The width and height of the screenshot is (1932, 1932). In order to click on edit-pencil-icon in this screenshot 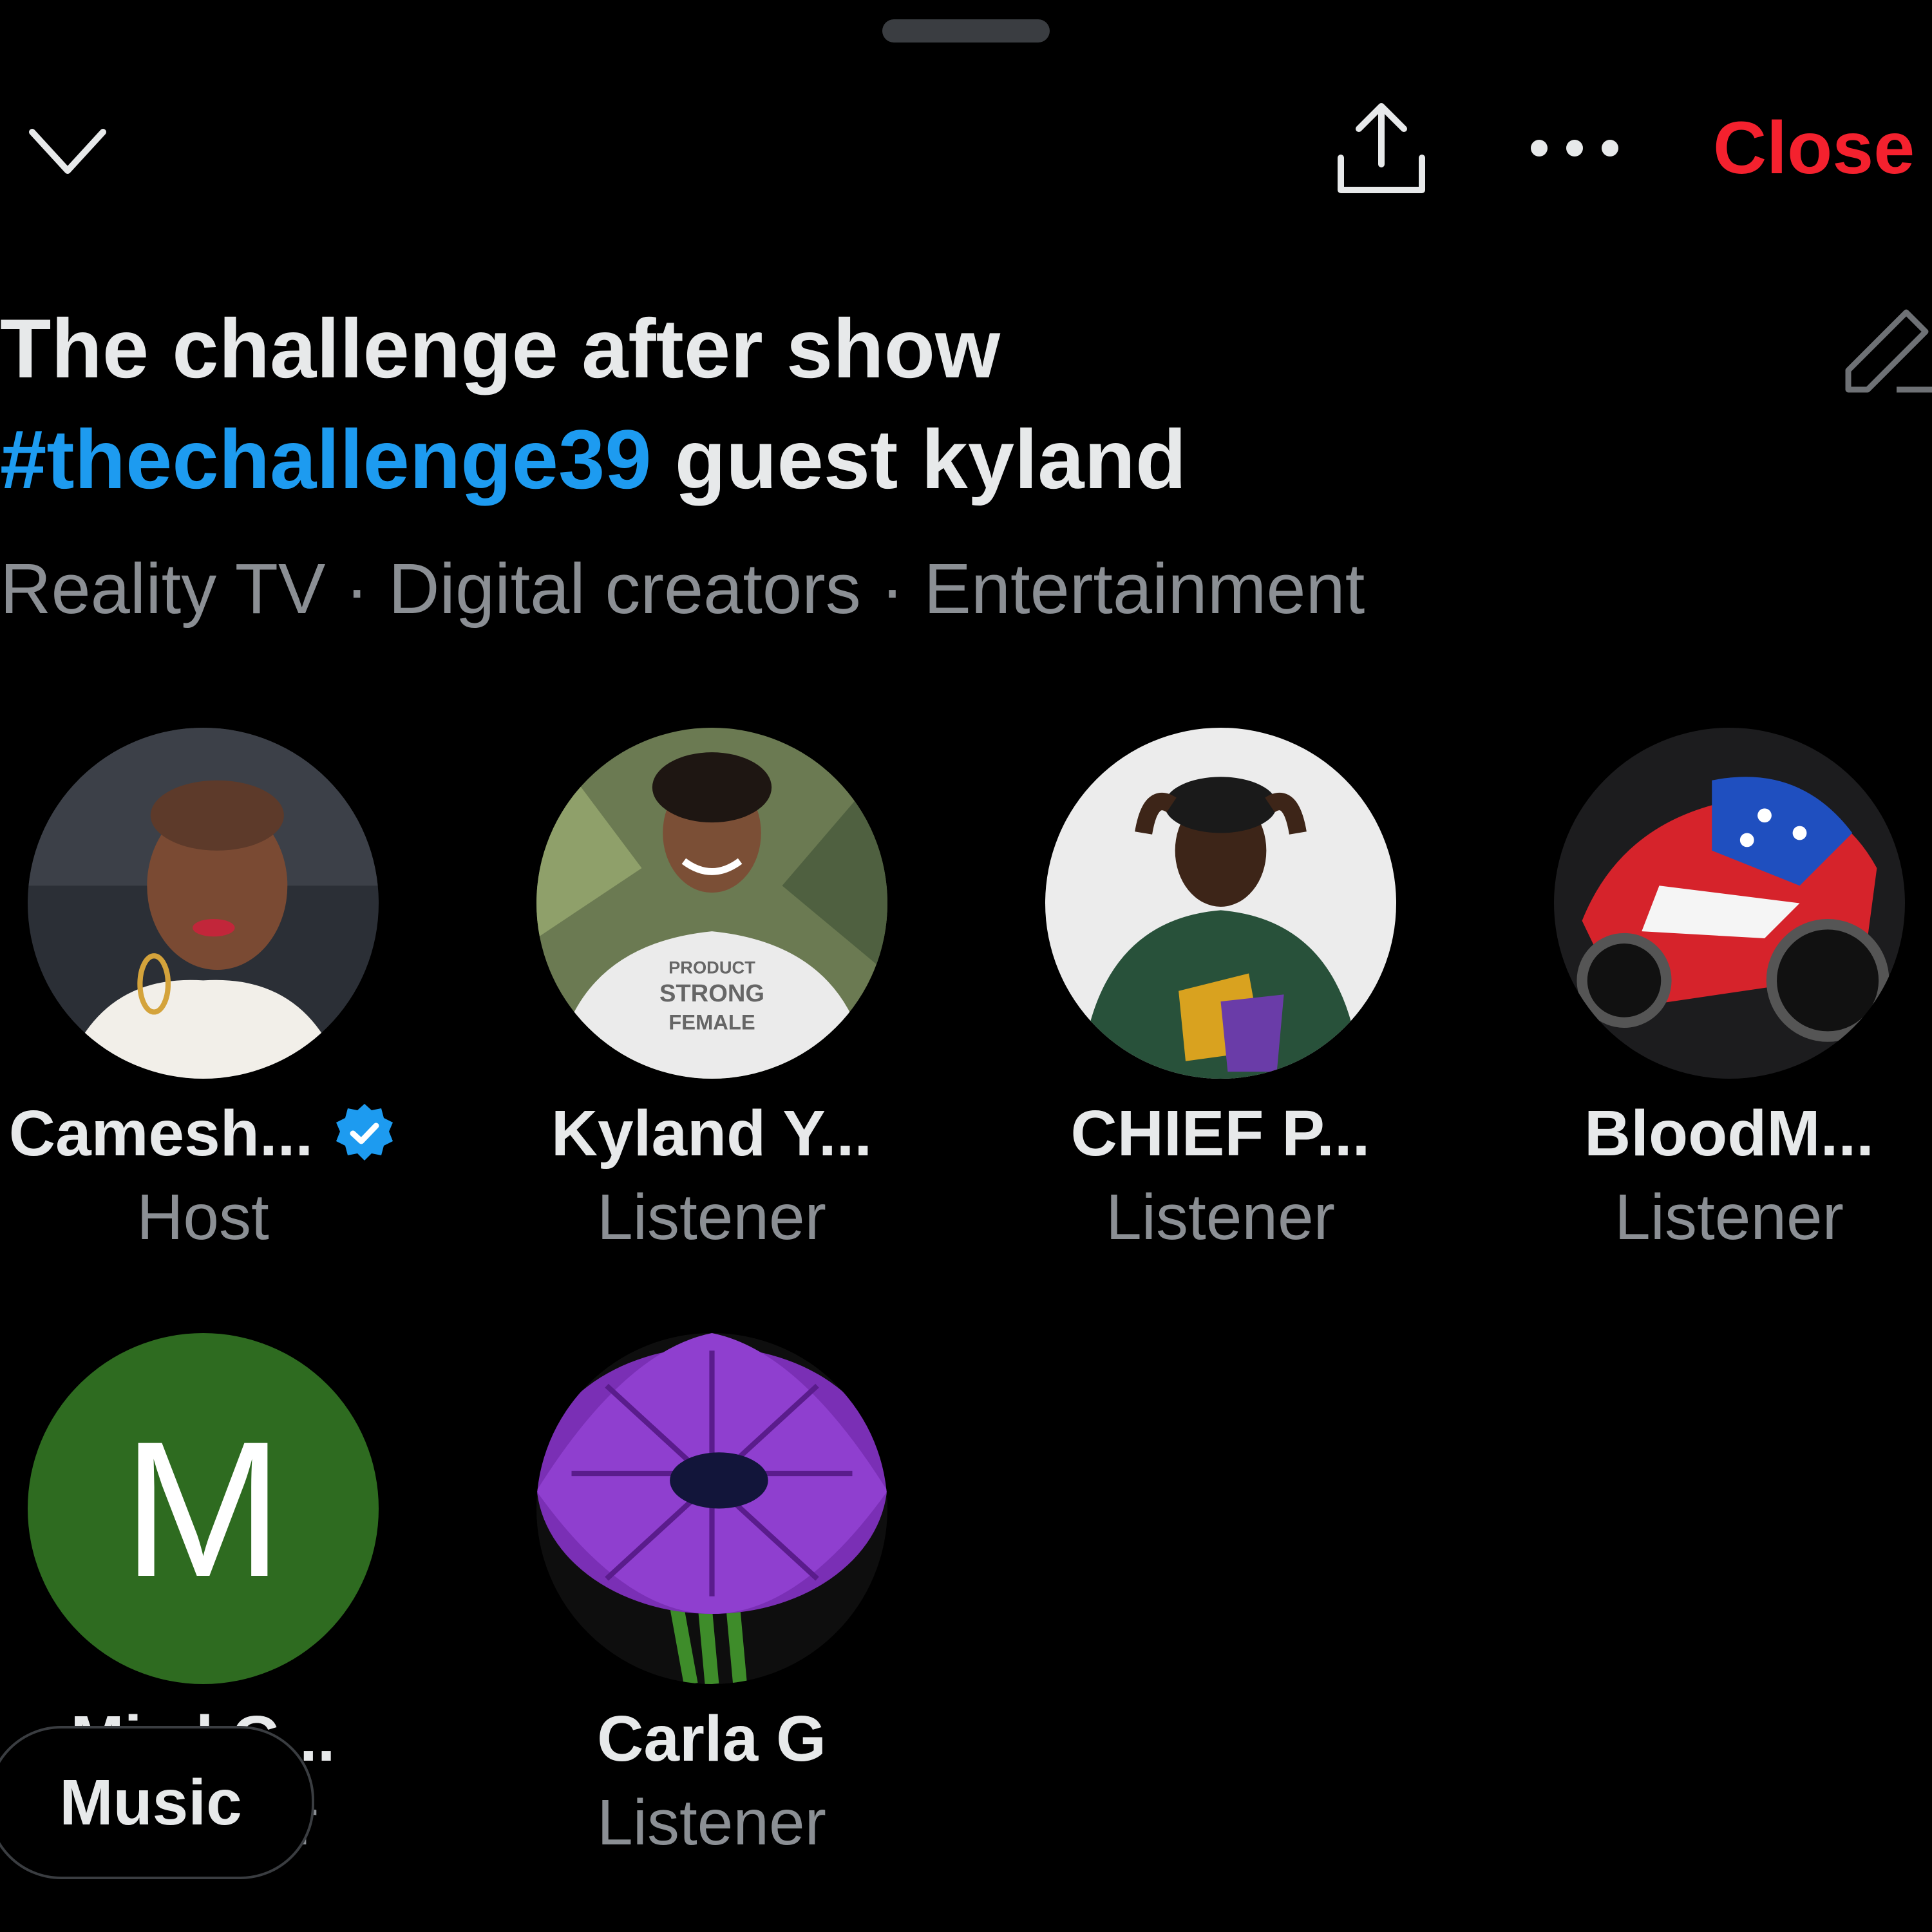, I will do `click(1884, 350)`.